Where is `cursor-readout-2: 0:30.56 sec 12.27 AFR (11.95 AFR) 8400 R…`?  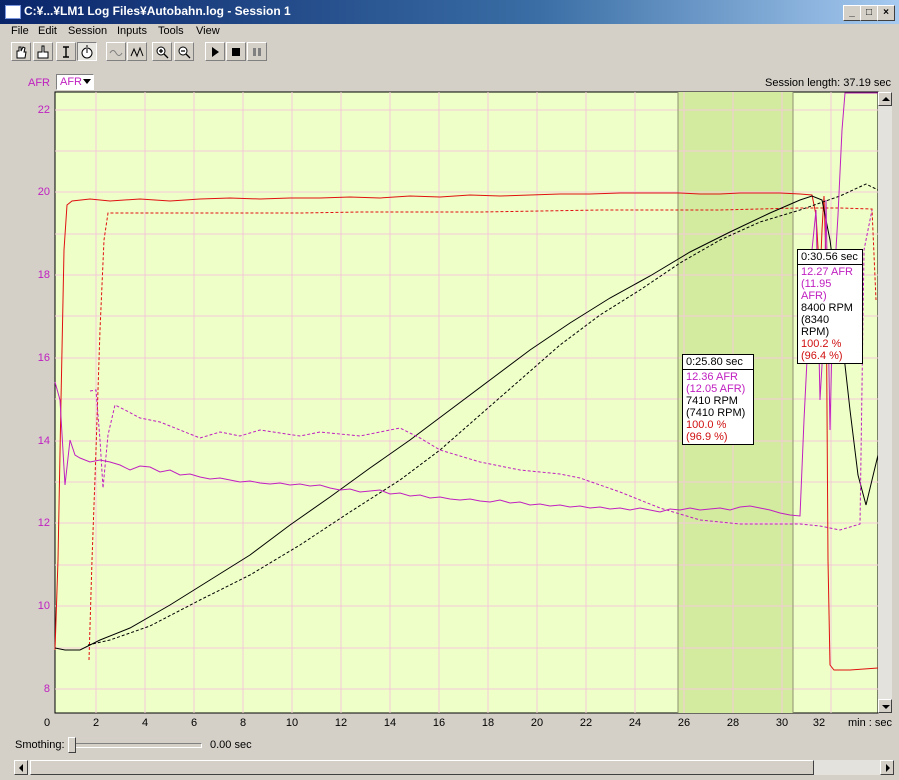
cursor-readout-2: 0:30.56 sec 12.27 AFR (11.95 AFR) 8400 R… is located at coordinates (830, 306).